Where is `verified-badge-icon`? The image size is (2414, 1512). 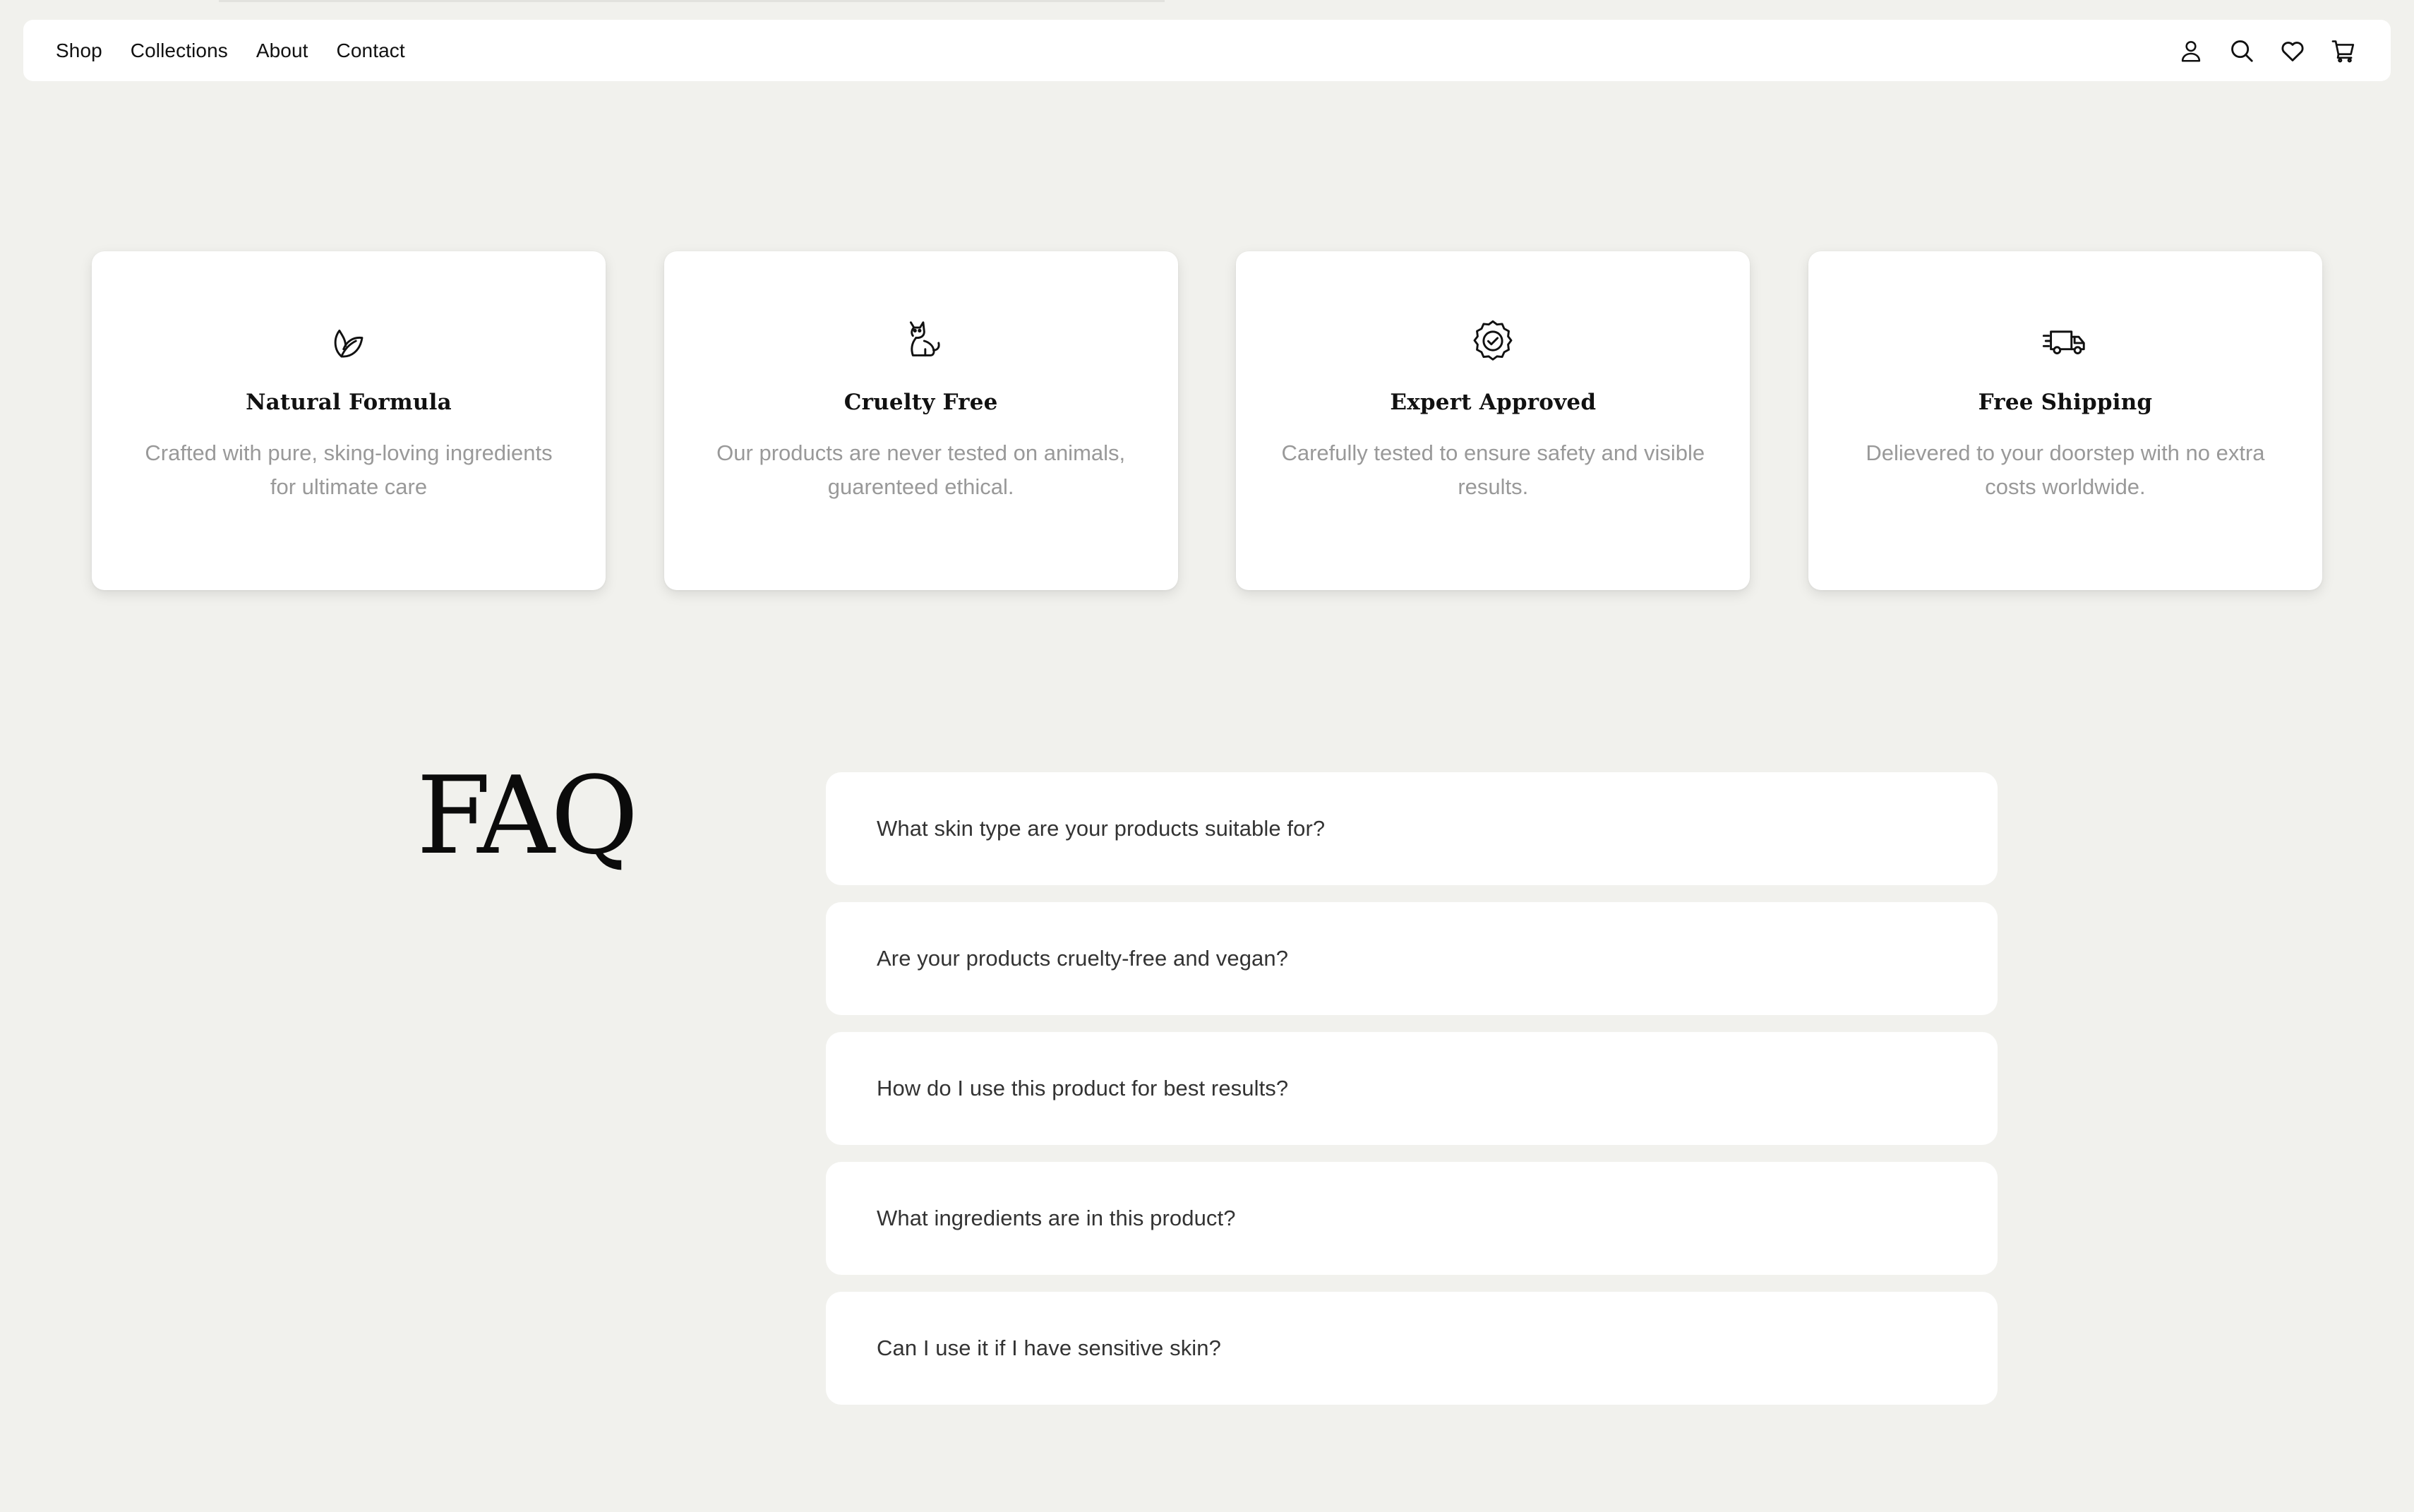 verified-badge-icon is located at coordinates (1493, 341).